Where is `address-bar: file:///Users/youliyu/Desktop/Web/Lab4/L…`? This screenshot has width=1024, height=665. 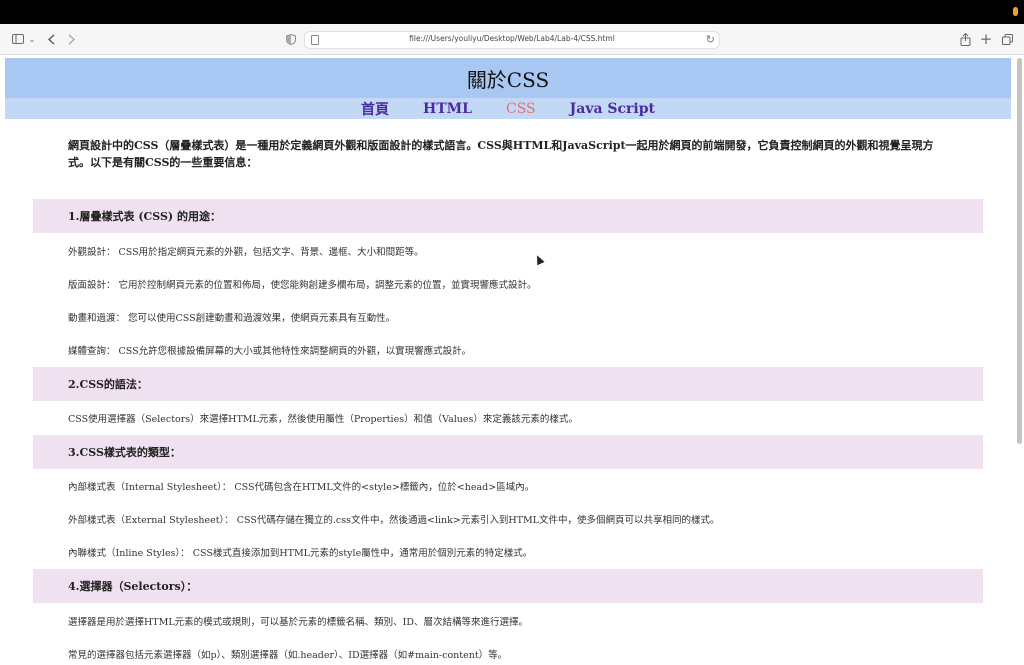
address-bar: file:///Users/youliyu/Desktop/Web/Lab4/L… is located at coordinates (512, 40).